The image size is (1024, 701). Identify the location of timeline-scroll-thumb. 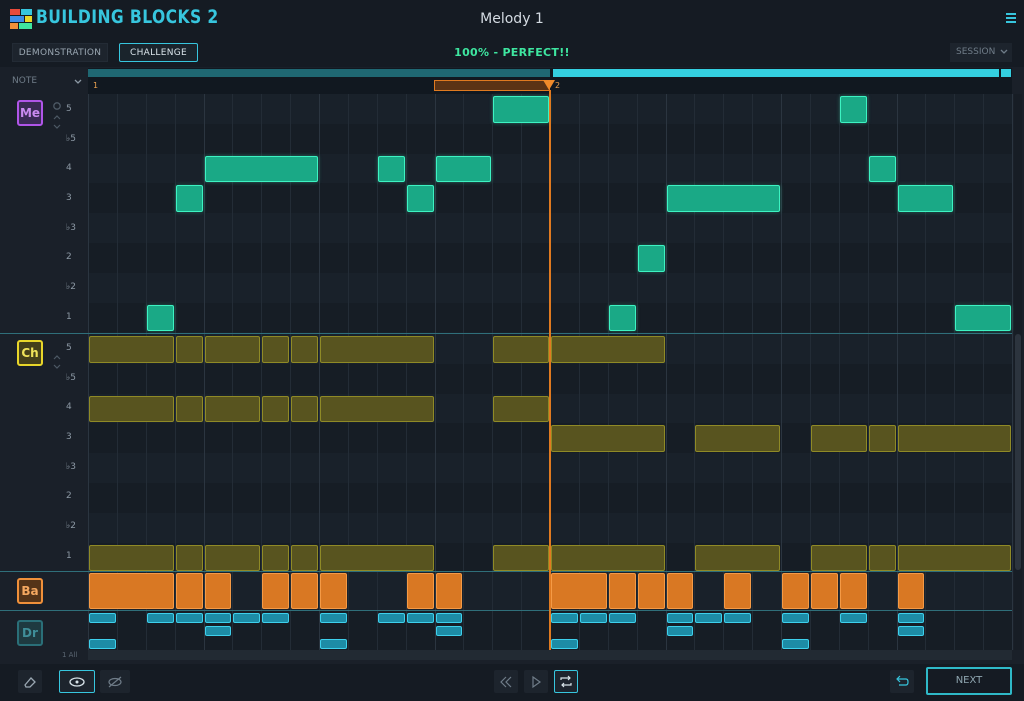
(776, 73).